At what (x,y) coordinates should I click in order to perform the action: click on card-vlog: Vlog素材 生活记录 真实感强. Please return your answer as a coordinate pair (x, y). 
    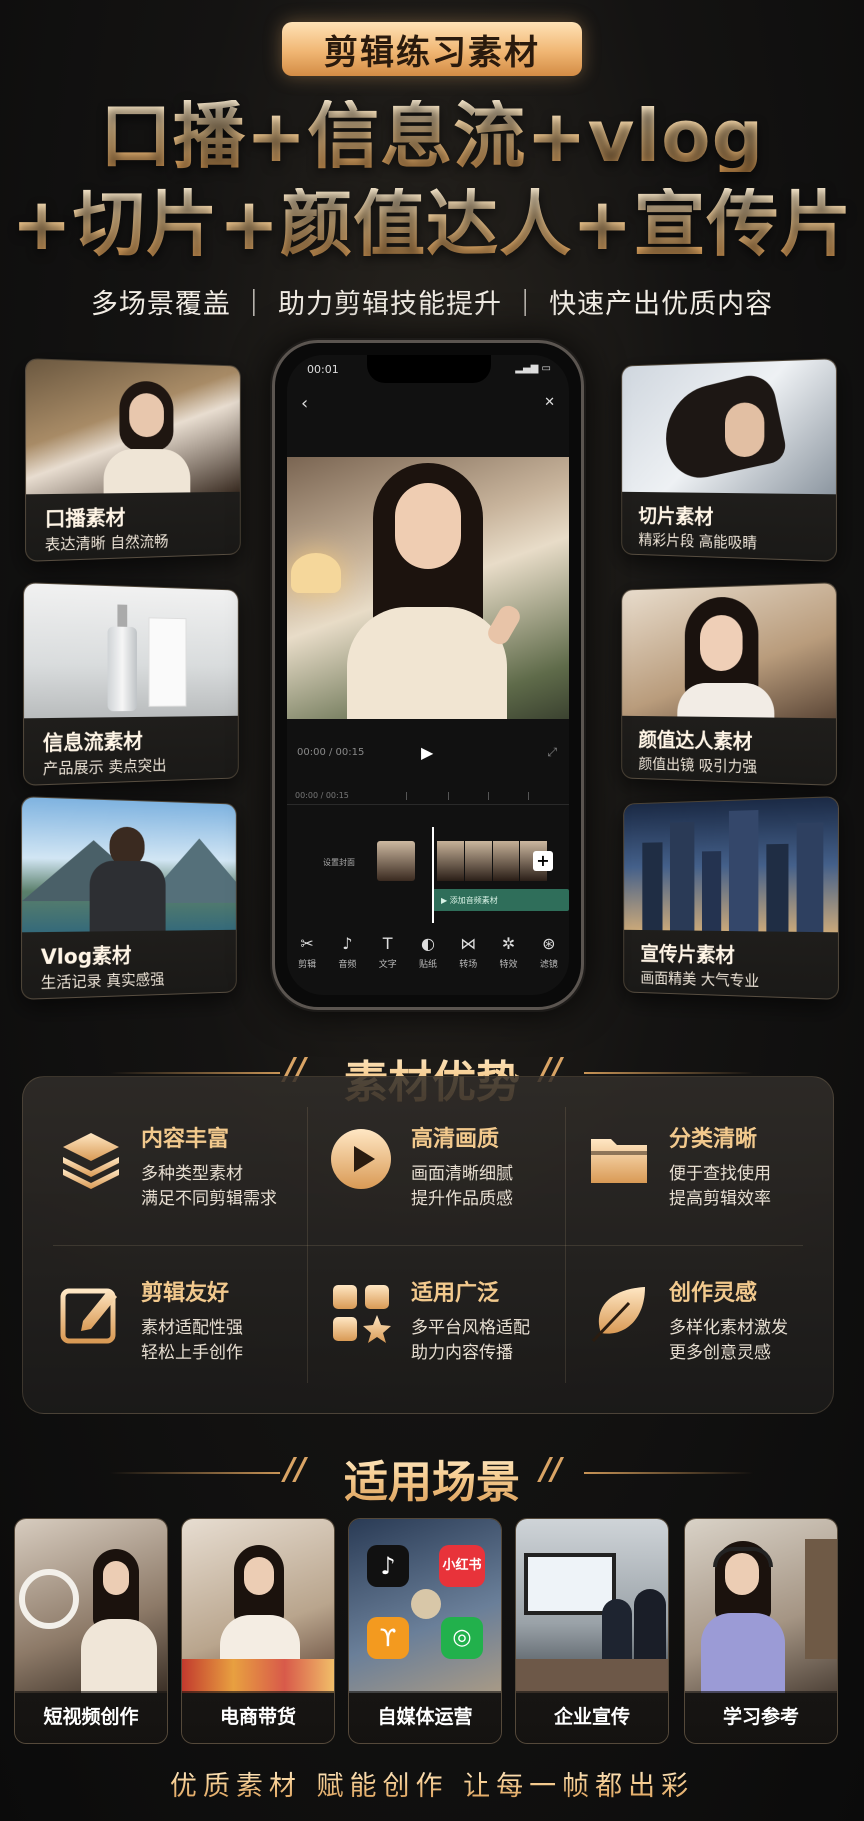
    Looking at the image, I should click on (129, 898).